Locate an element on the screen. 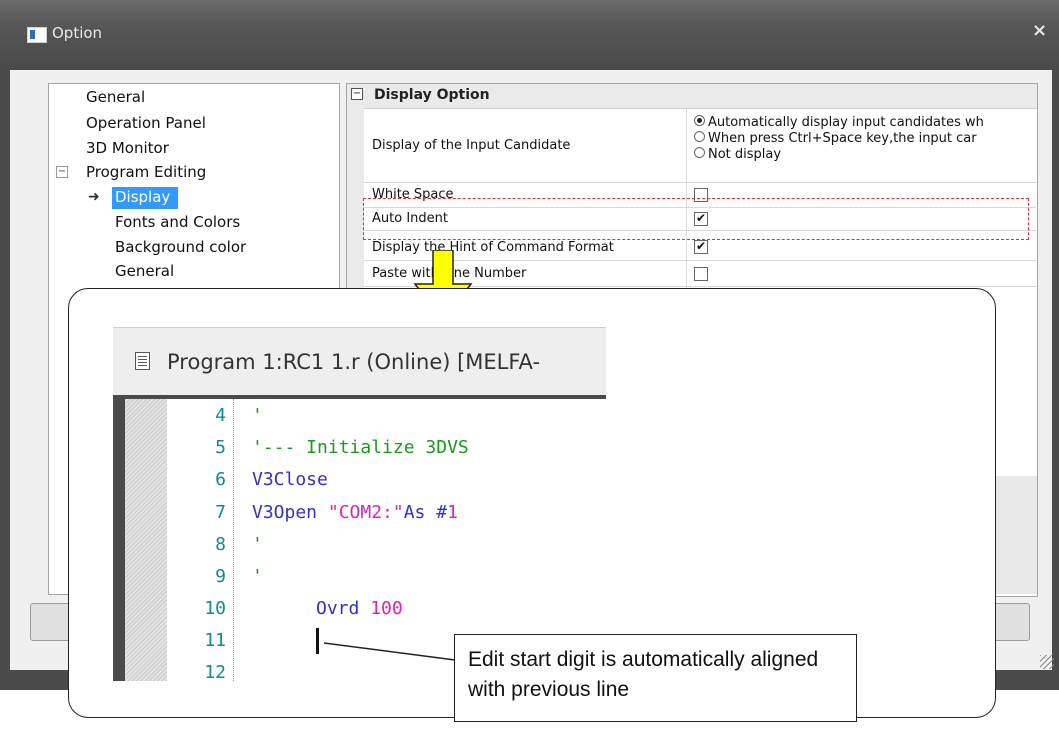  note-pointer-line is located at coordinates (389, 651).